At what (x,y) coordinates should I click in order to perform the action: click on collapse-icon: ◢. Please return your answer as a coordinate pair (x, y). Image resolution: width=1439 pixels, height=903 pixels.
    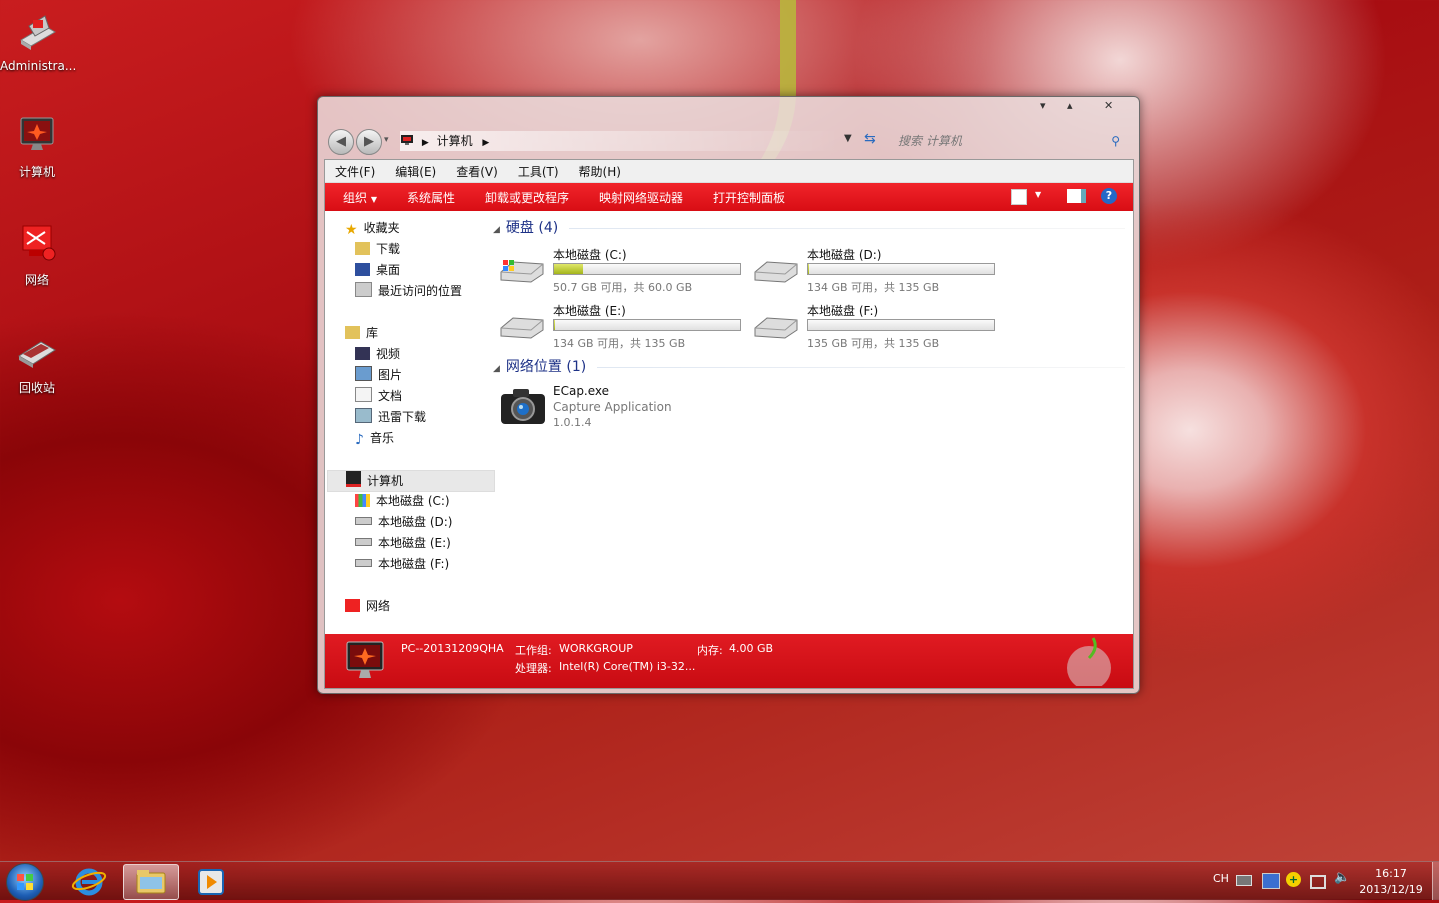
    Looking at the image, I should click on (496, 230).